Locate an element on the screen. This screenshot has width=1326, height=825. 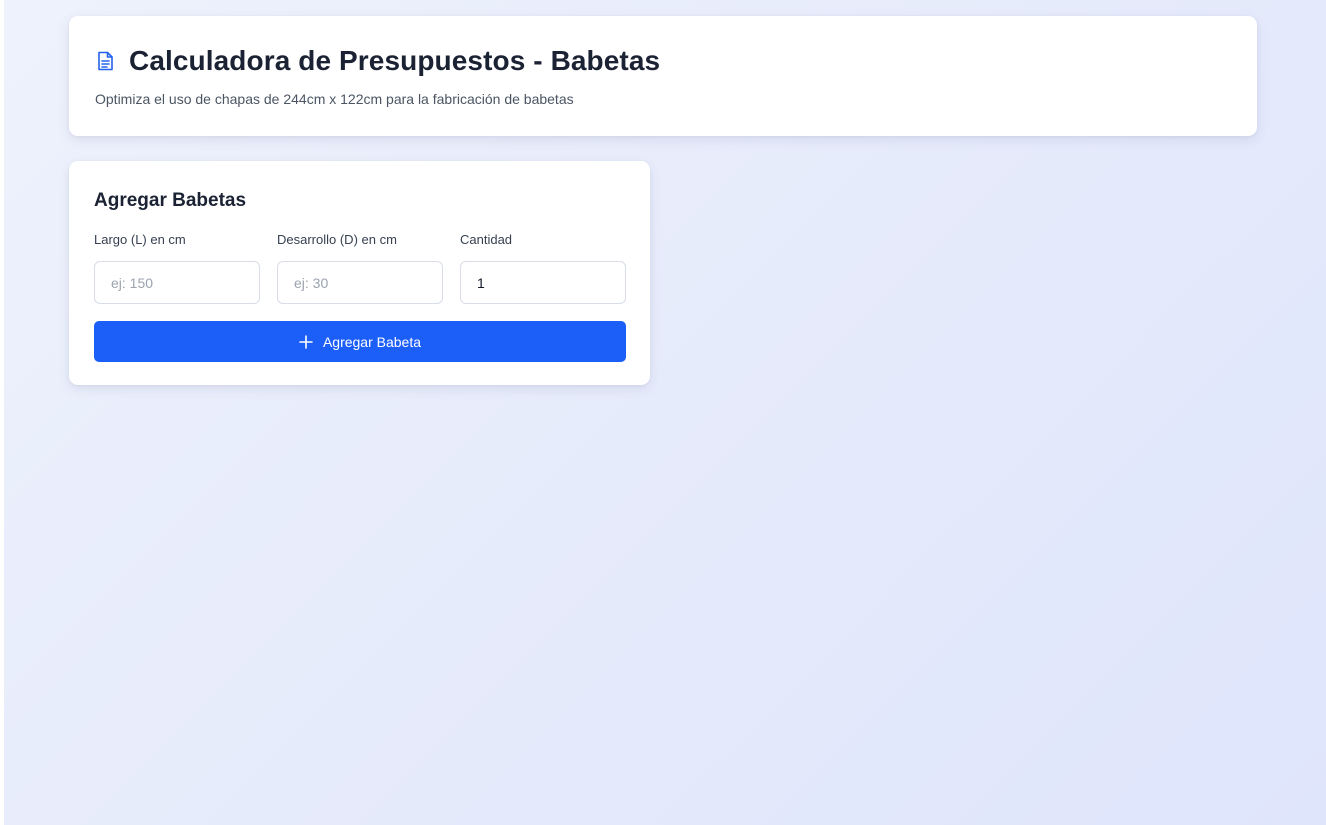
cantidad-input is located at coordinates (543, 282).